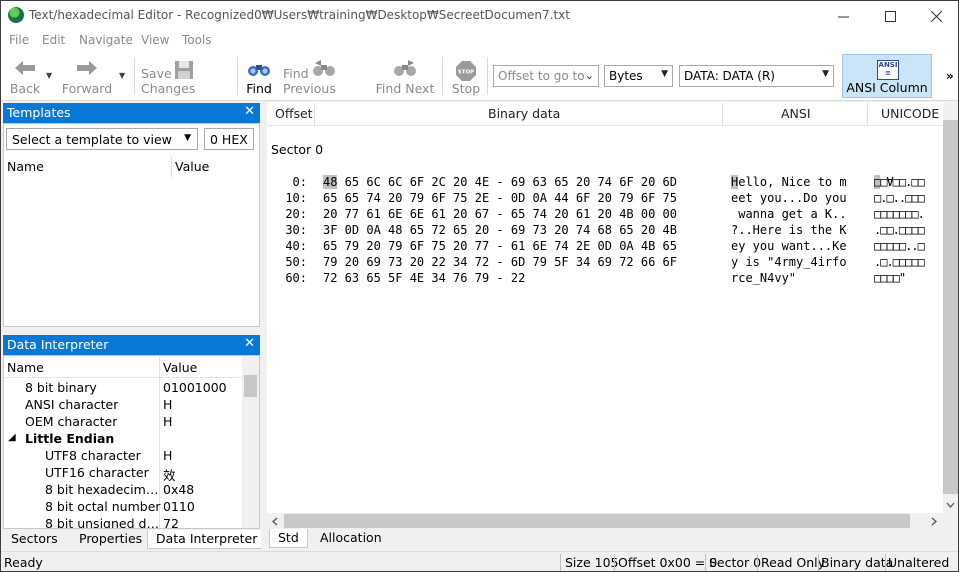 This screenshot has width=959, height=572. Describe the element at coordinates (275, 521) in the screenshot. I see `scroll-left-icon` at that location.